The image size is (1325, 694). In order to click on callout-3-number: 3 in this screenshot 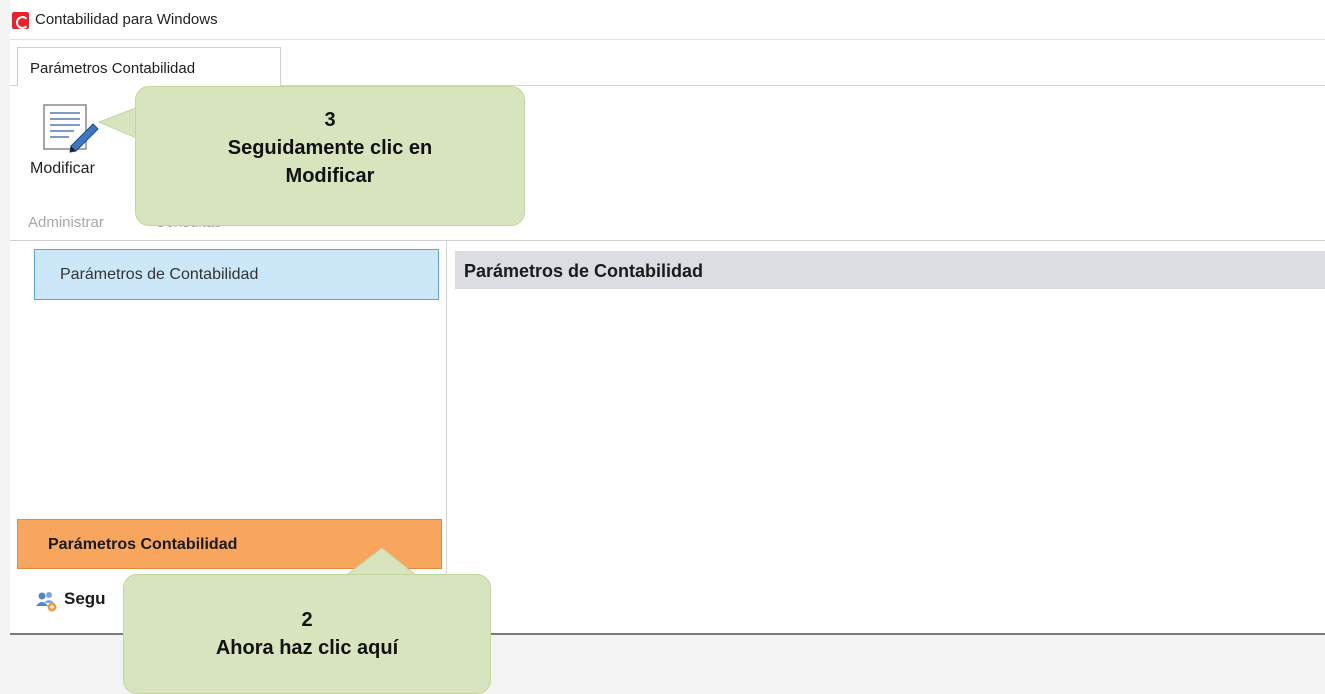, I will do `click(330, 120)`.